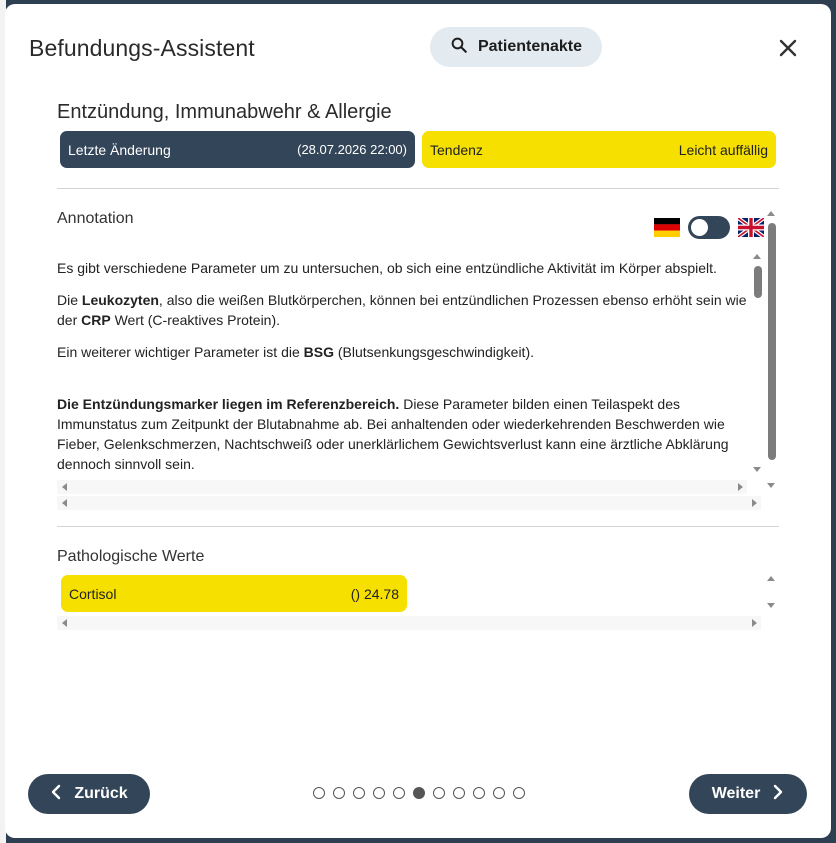 This screenshot has height=843, width=836. Describe the element at coordinates (237, 149) in the screenshot. I see `last-change-badge: Letzte Änderung (28.07.2026 22:00)` at that location.